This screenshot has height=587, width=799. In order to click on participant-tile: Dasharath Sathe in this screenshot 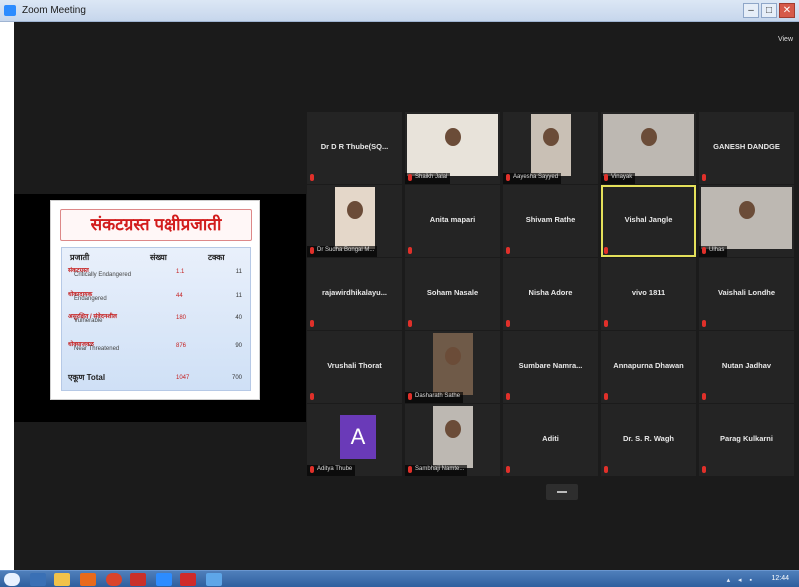, I will do `click(452, 367)`.